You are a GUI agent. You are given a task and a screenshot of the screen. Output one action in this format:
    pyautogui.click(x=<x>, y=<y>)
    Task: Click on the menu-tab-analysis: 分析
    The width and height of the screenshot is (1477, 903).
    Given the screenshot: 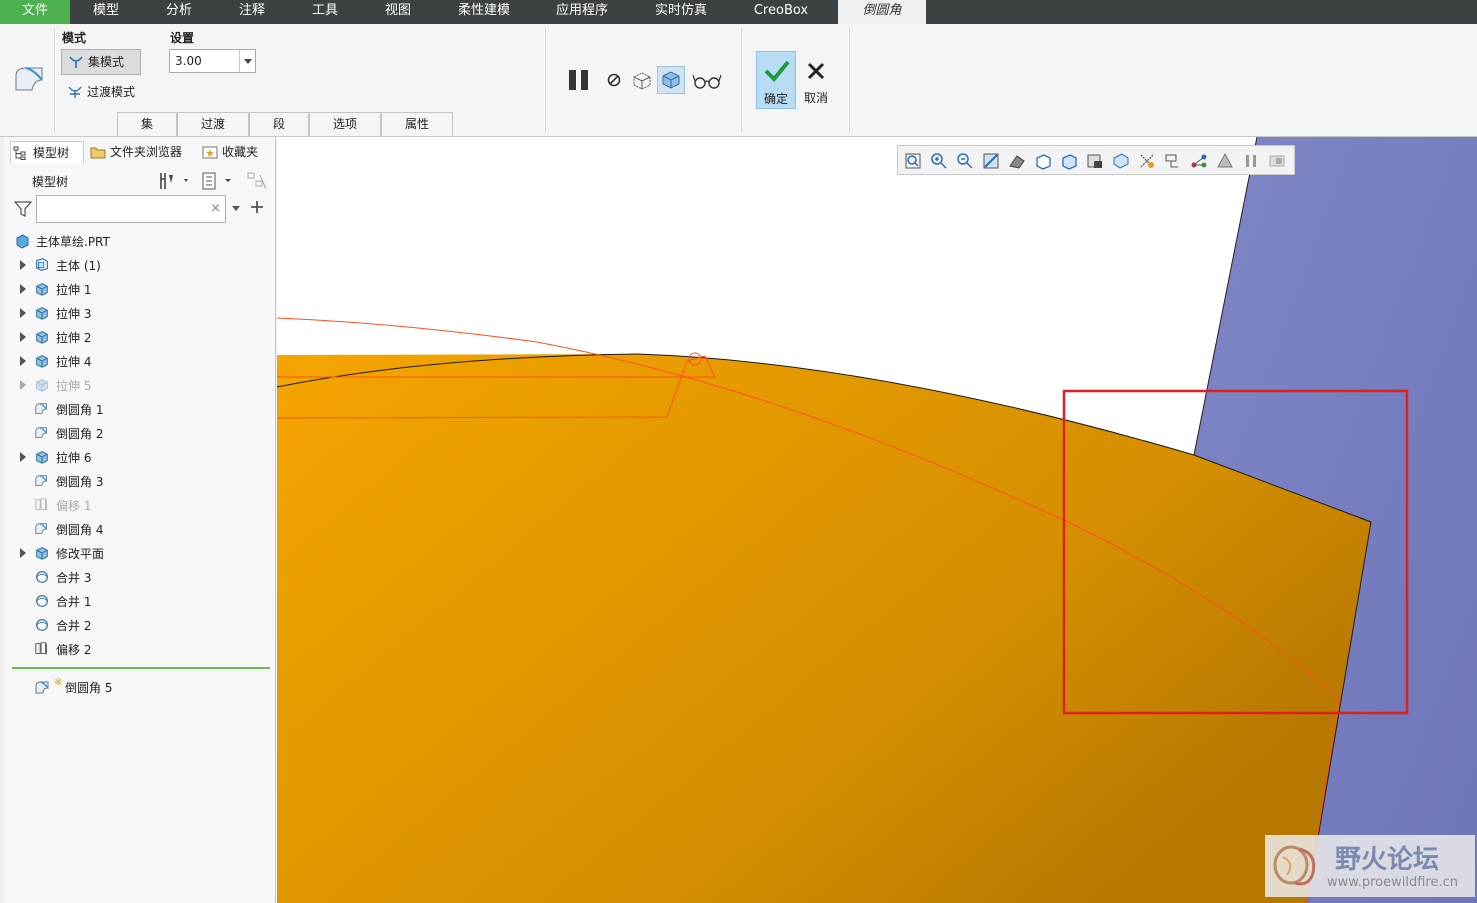 What is the action you would take?
    pyautogui.click(x=179, y=12)
    